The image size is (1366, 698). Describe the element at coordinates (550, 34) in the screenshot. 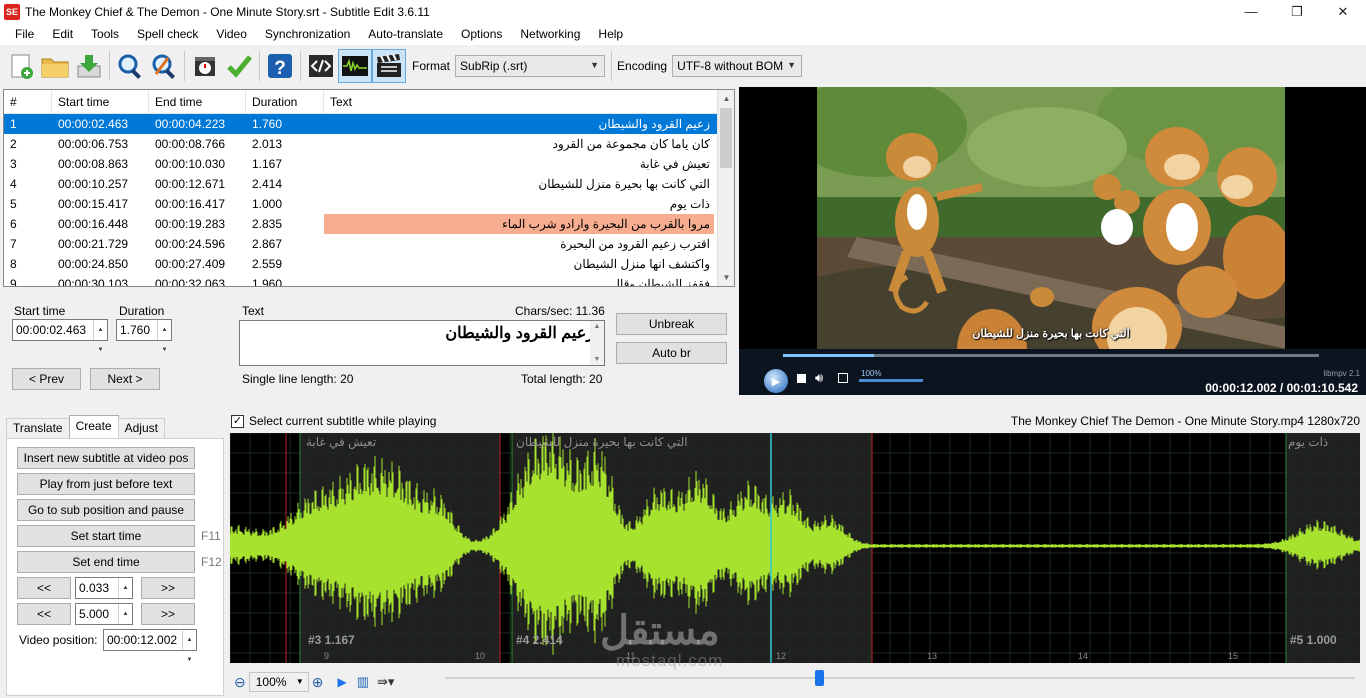

I see `menu-networking: Networking` at that location.